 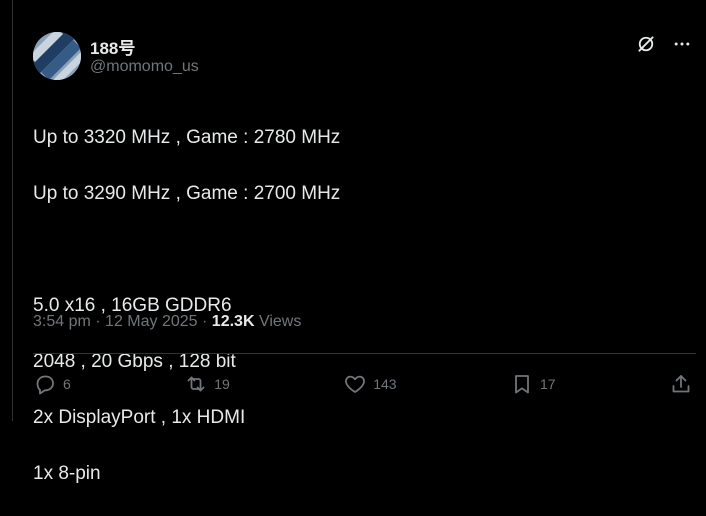 I want to click on views-label: Views, so click(x=280, y=321).